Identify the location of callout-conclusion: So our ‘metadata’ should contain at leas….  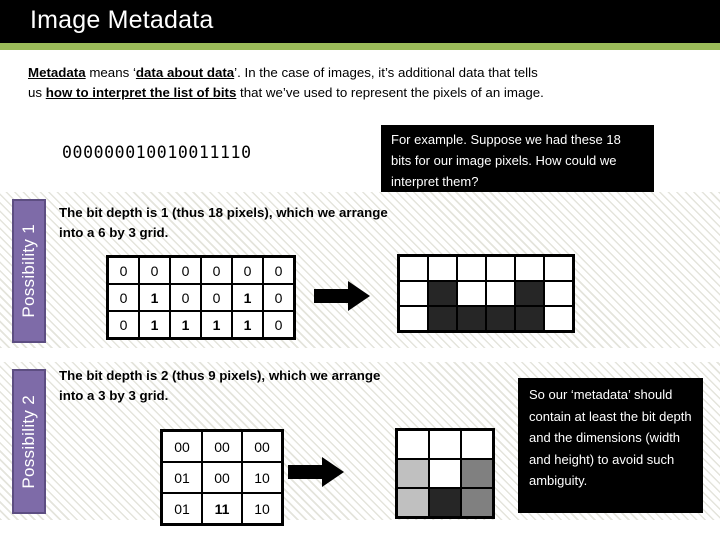
(610, 445).